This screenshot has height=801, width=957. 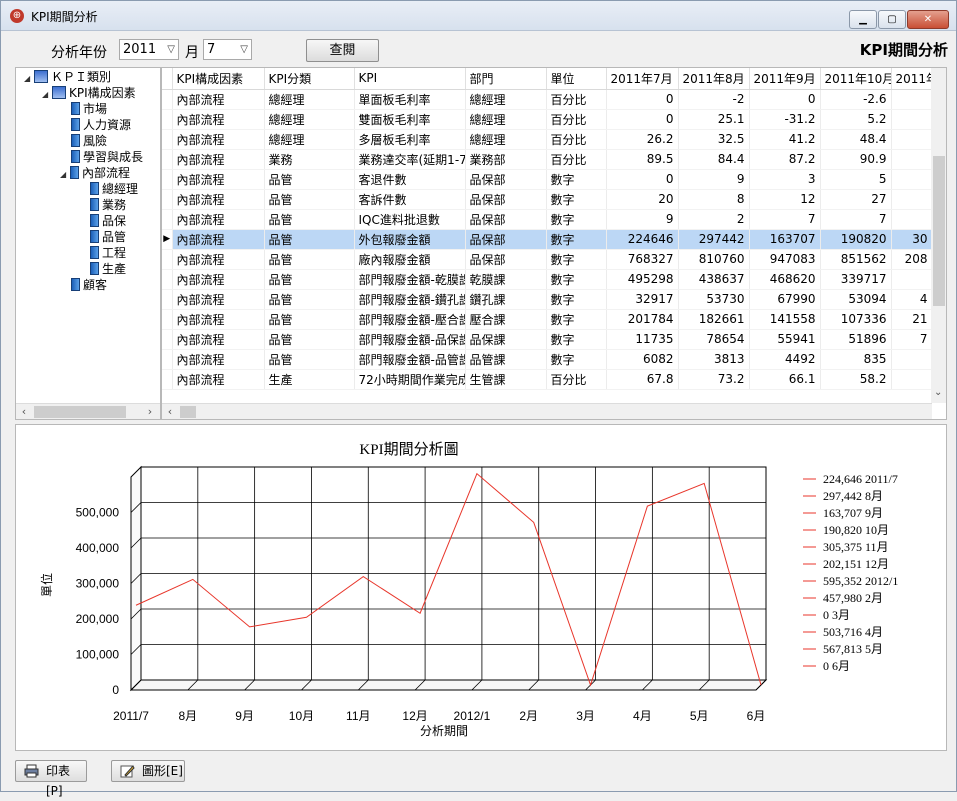 I want to click on tree-node-kpi-factors: ◢KPI構成因素, so click(x=89, y=93).